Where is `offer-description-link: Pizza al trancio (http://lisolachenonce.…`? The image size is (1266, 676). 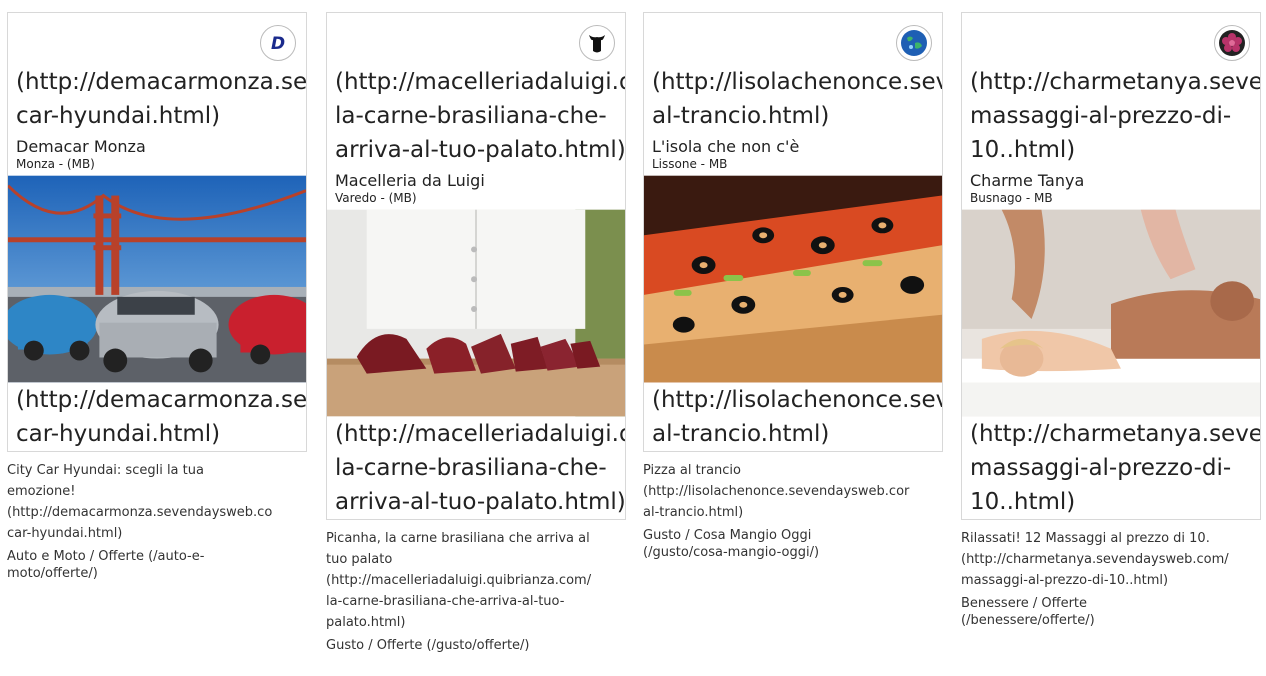
offer-description-link: Pizza al trancio (http://lisolachenonce.… is located at coordinates (793, 491).